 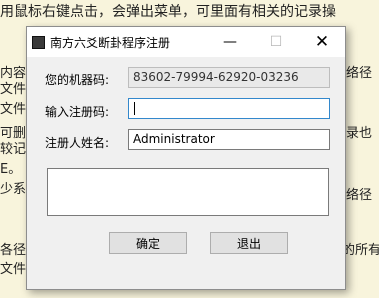 I want to click on background-text-fragment: E。, so click(x=11, y=169).